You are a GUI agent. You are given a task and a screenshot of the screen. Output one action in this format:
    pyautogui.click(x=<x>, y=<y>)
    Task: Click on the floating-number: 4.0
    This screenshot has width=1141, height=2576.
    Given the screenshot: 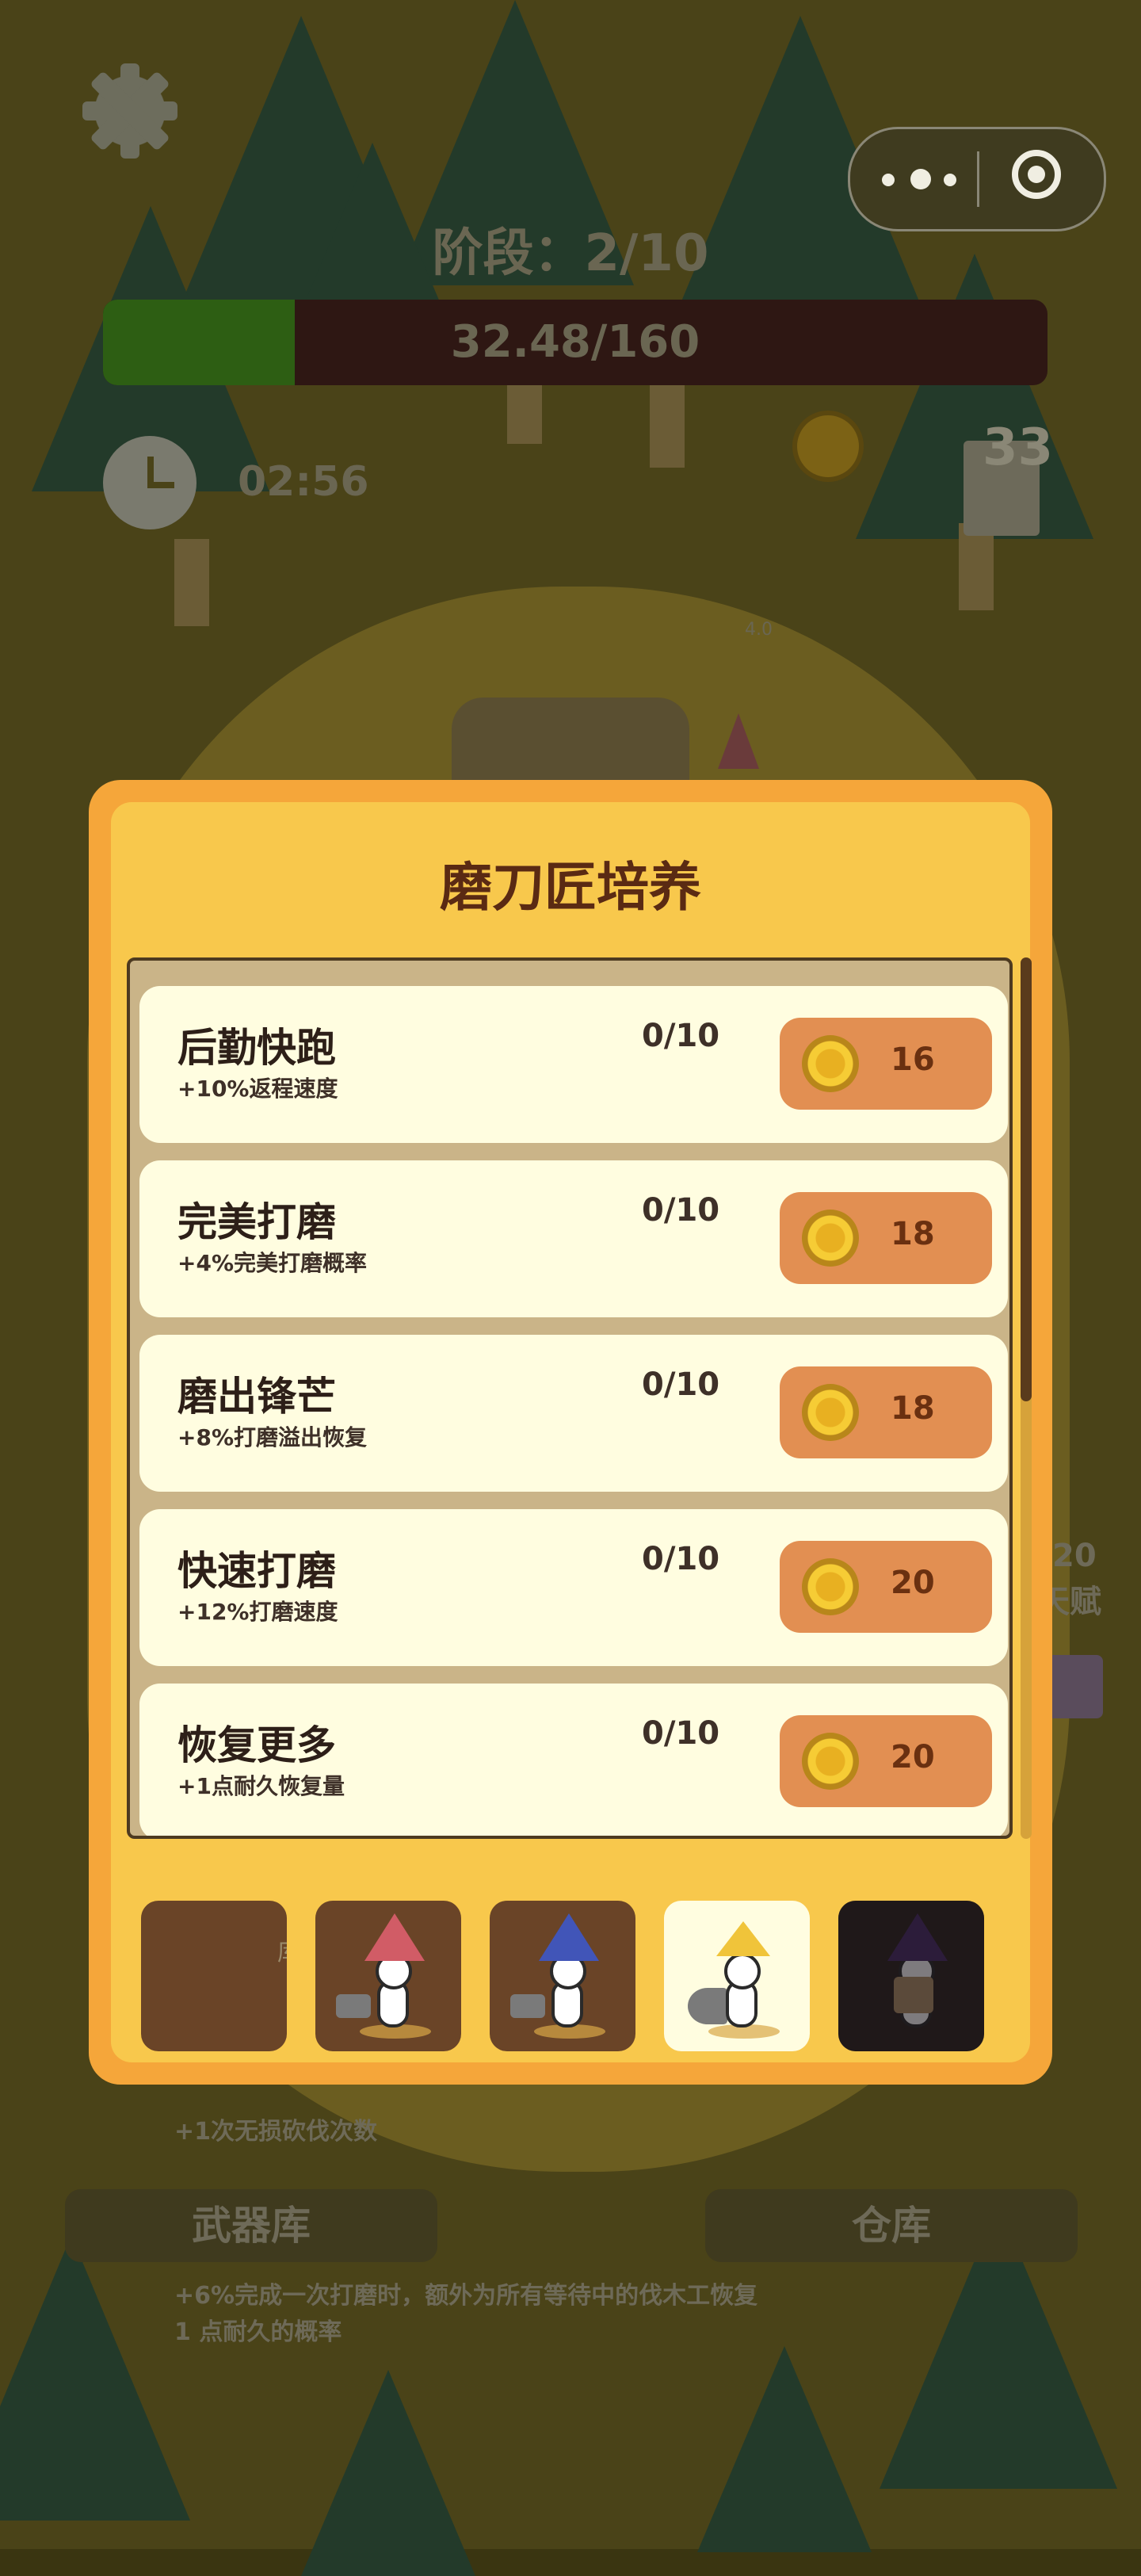 What is the action you would take?
    pyautogui.click(x=759, y=630)
    